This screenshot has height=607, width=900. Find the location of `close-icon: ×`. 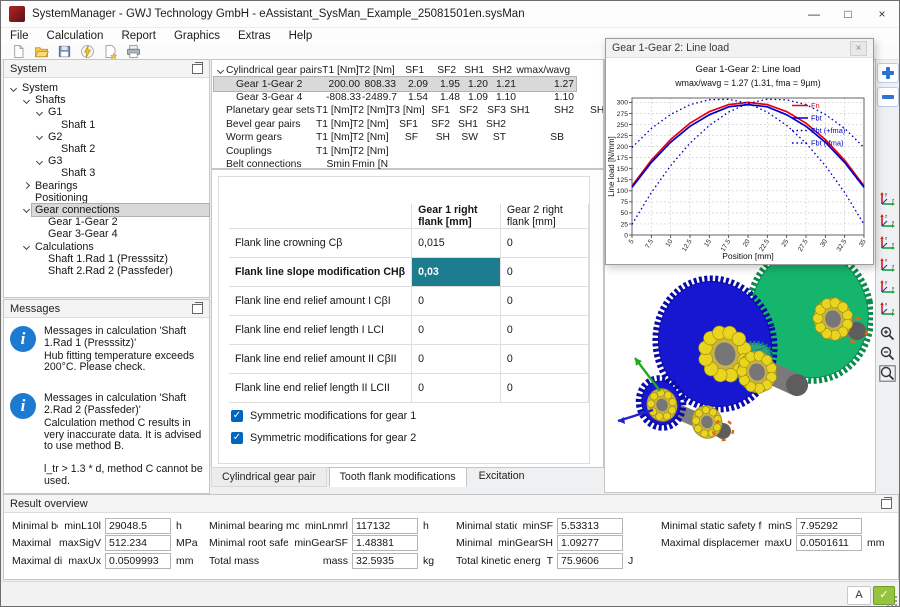

close-icon: × is located at coordinates (858, 48).